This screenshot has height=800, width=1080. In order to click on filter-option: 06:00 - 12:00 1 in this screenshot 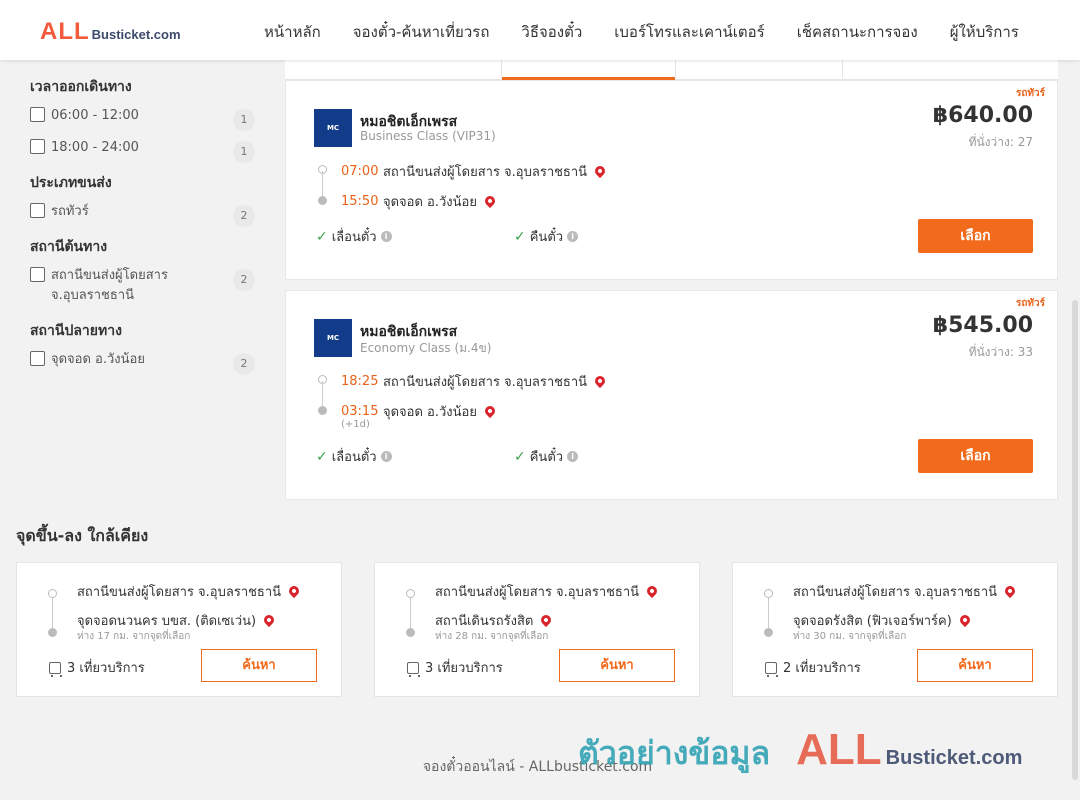, I will do `click(145, 118)`.